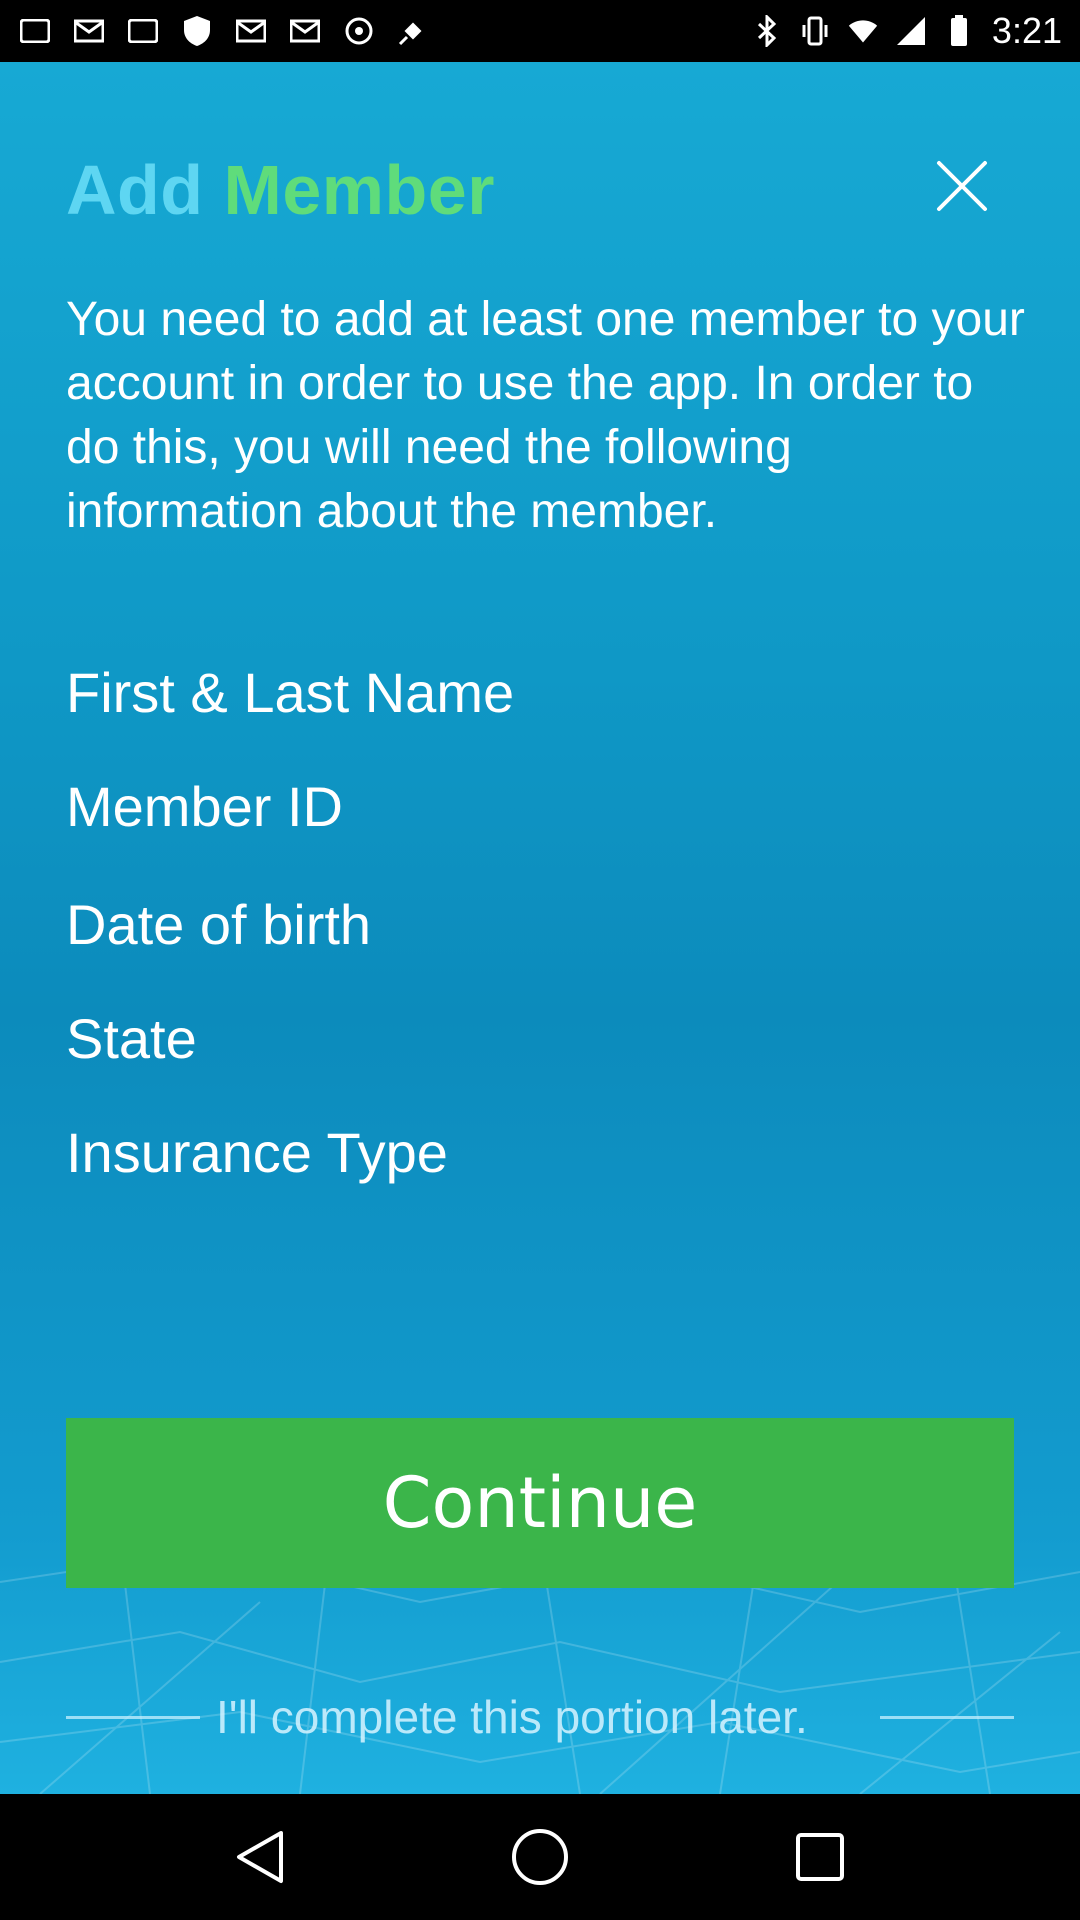  Describe the element at coordinates (413, 31) in the screenshot. I see `satellite-icon` at that location.